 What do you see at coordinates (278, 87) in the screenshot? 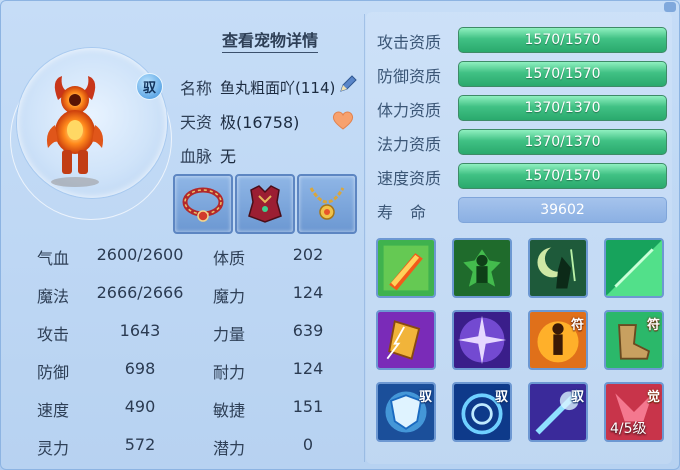
I see `pet-name-value: 鱼丸粗面吖(114)` at bounding box center [278, 87].